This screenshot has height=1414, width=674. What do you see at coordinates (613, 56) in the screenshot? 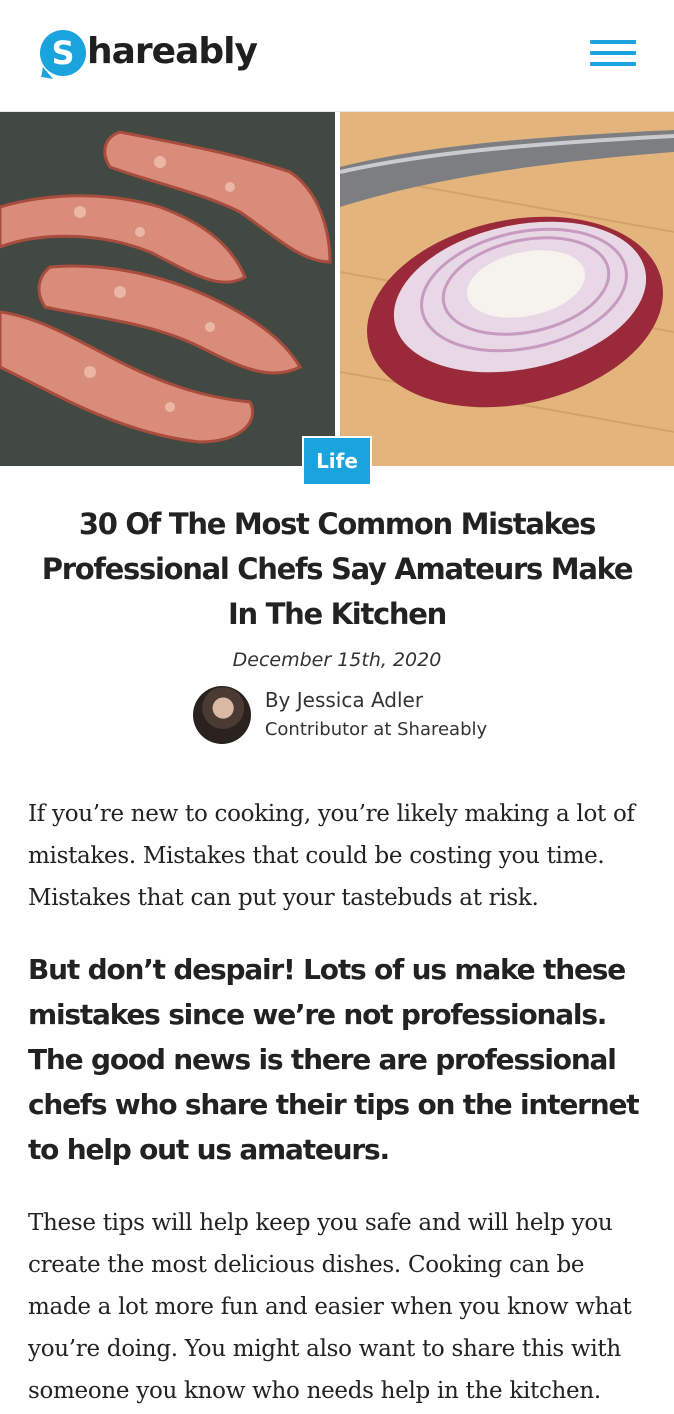
I see `hamburger-menu-icon` at bounding box center [613, 56].